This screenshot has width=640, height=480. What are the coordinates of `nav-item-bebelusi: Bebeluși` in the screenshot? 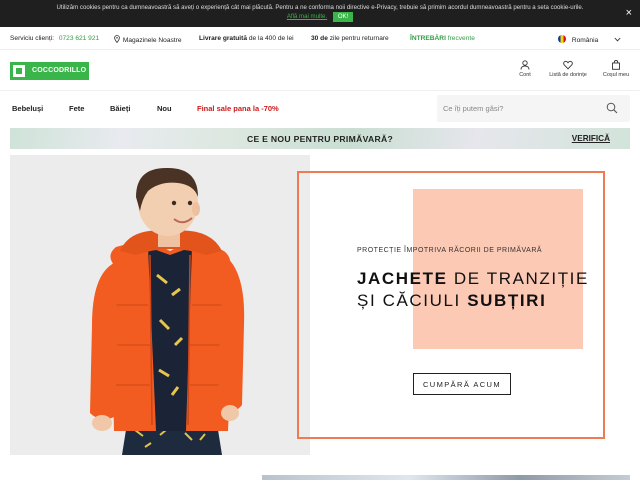 It's located at (27, 108).